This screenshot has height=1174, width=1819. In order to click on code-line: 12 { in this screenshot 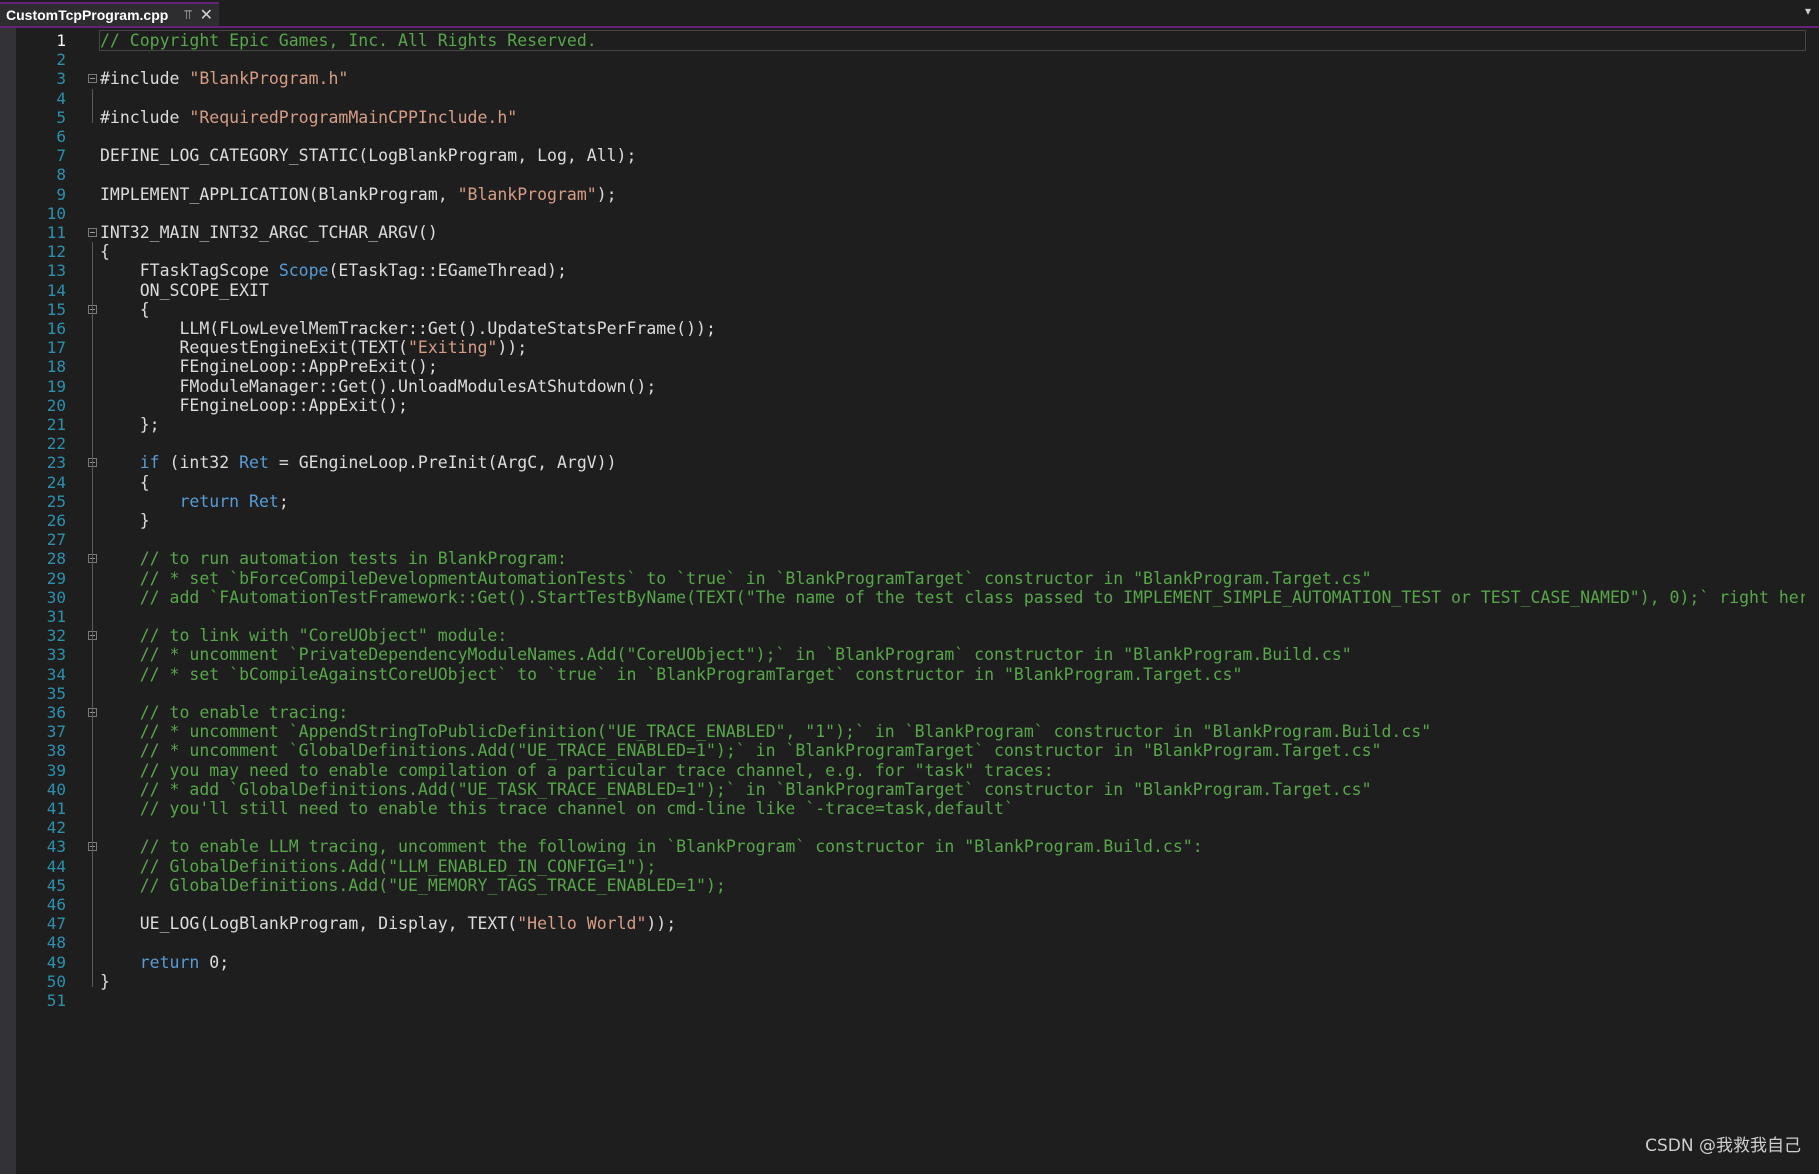, I will do `click(917, 251)`.